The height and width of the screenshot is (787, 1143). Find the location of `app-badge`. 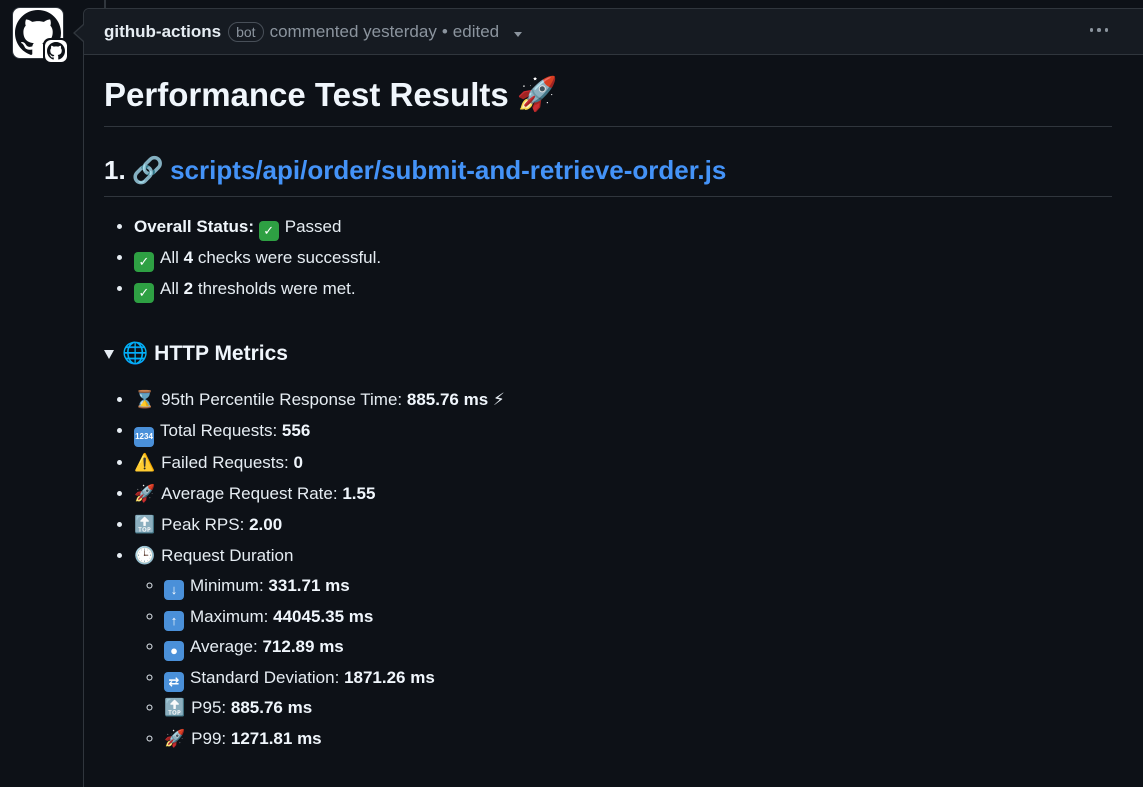

app-badge is located at coordinates (56, 51).